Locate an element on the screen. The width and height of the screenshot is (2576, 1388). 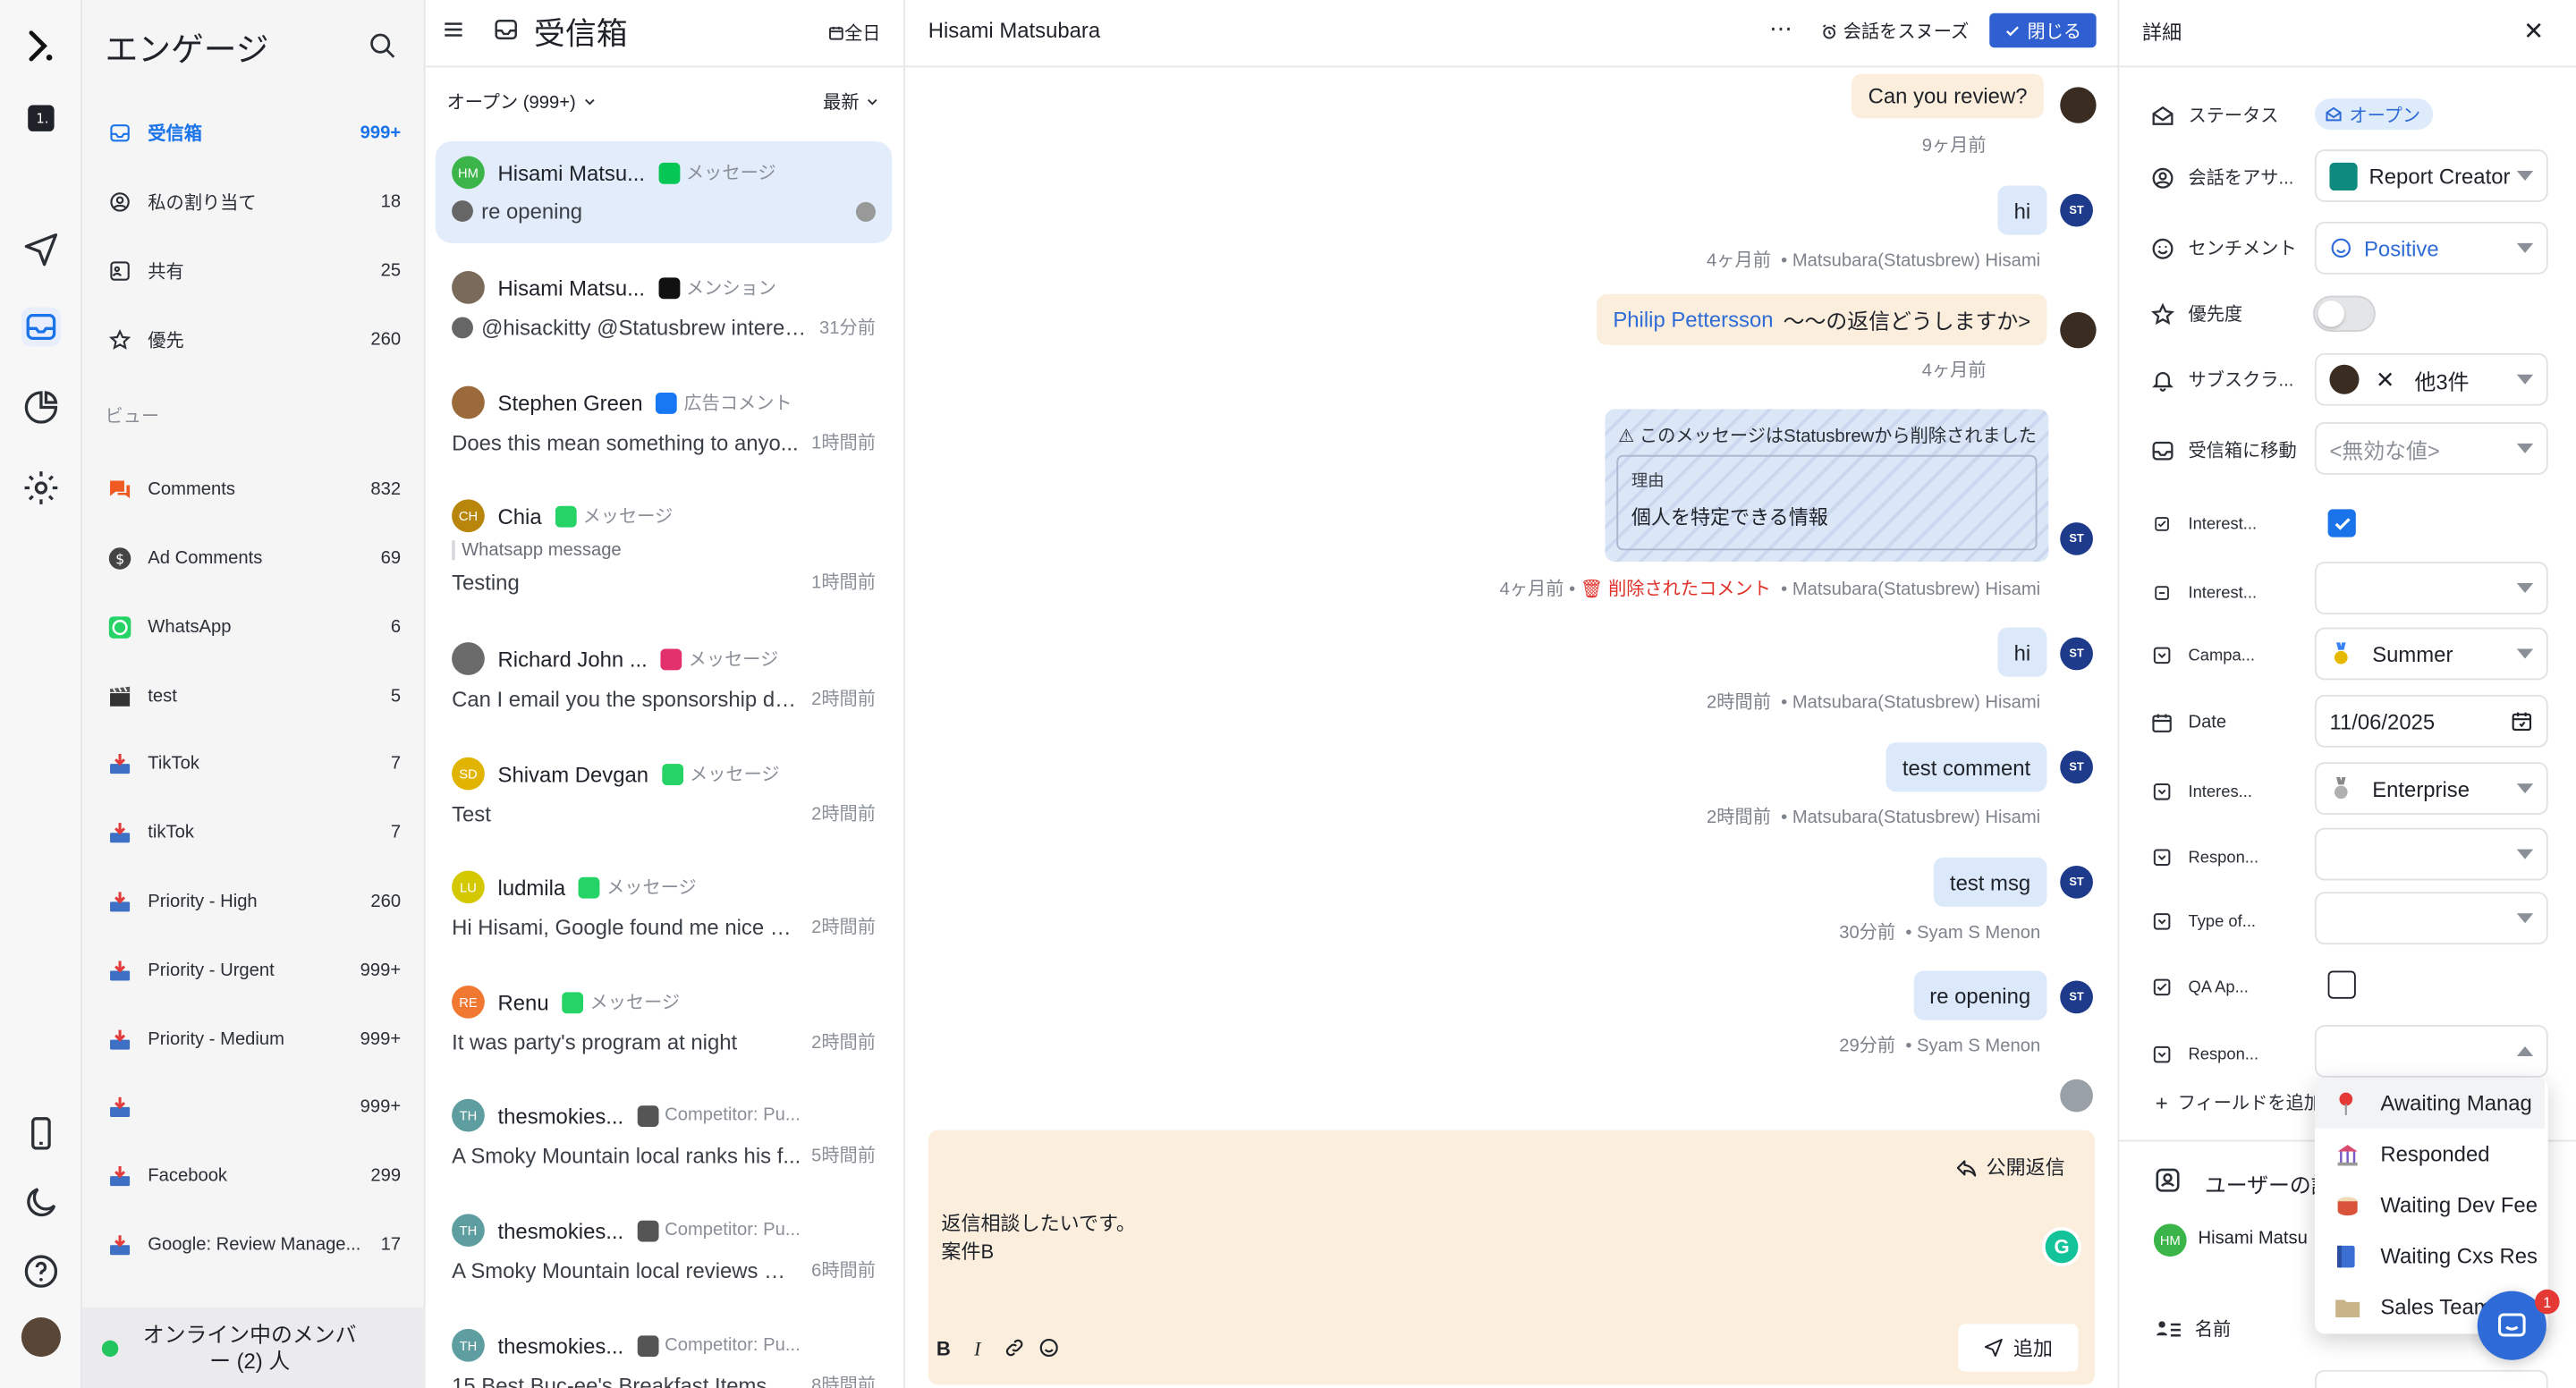
italic-icon: I is located at coordinates (977, 1349).